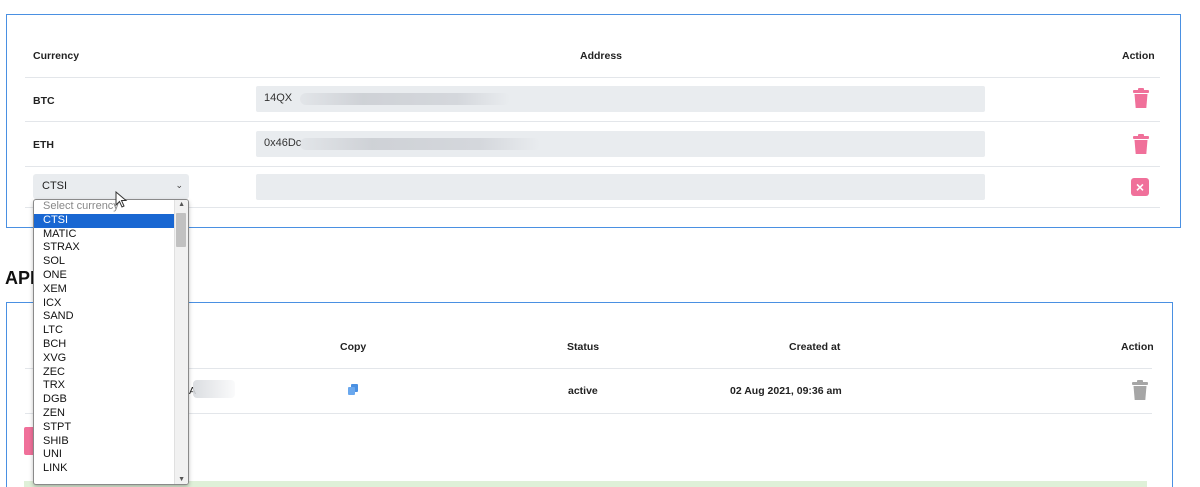  What do you see at coordinates (620, 187) in the screenshot?
I see `address-input-new` at bounding box center [620, 187].